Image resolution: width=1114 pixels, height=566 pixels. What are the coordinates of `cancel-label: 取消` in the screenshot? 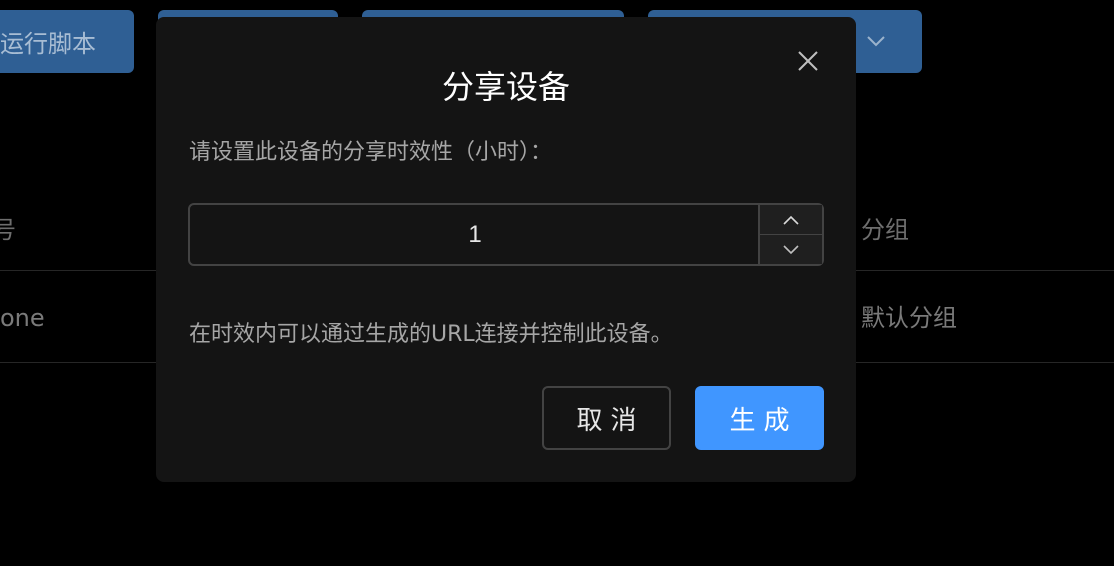 It's located at (610, 420).